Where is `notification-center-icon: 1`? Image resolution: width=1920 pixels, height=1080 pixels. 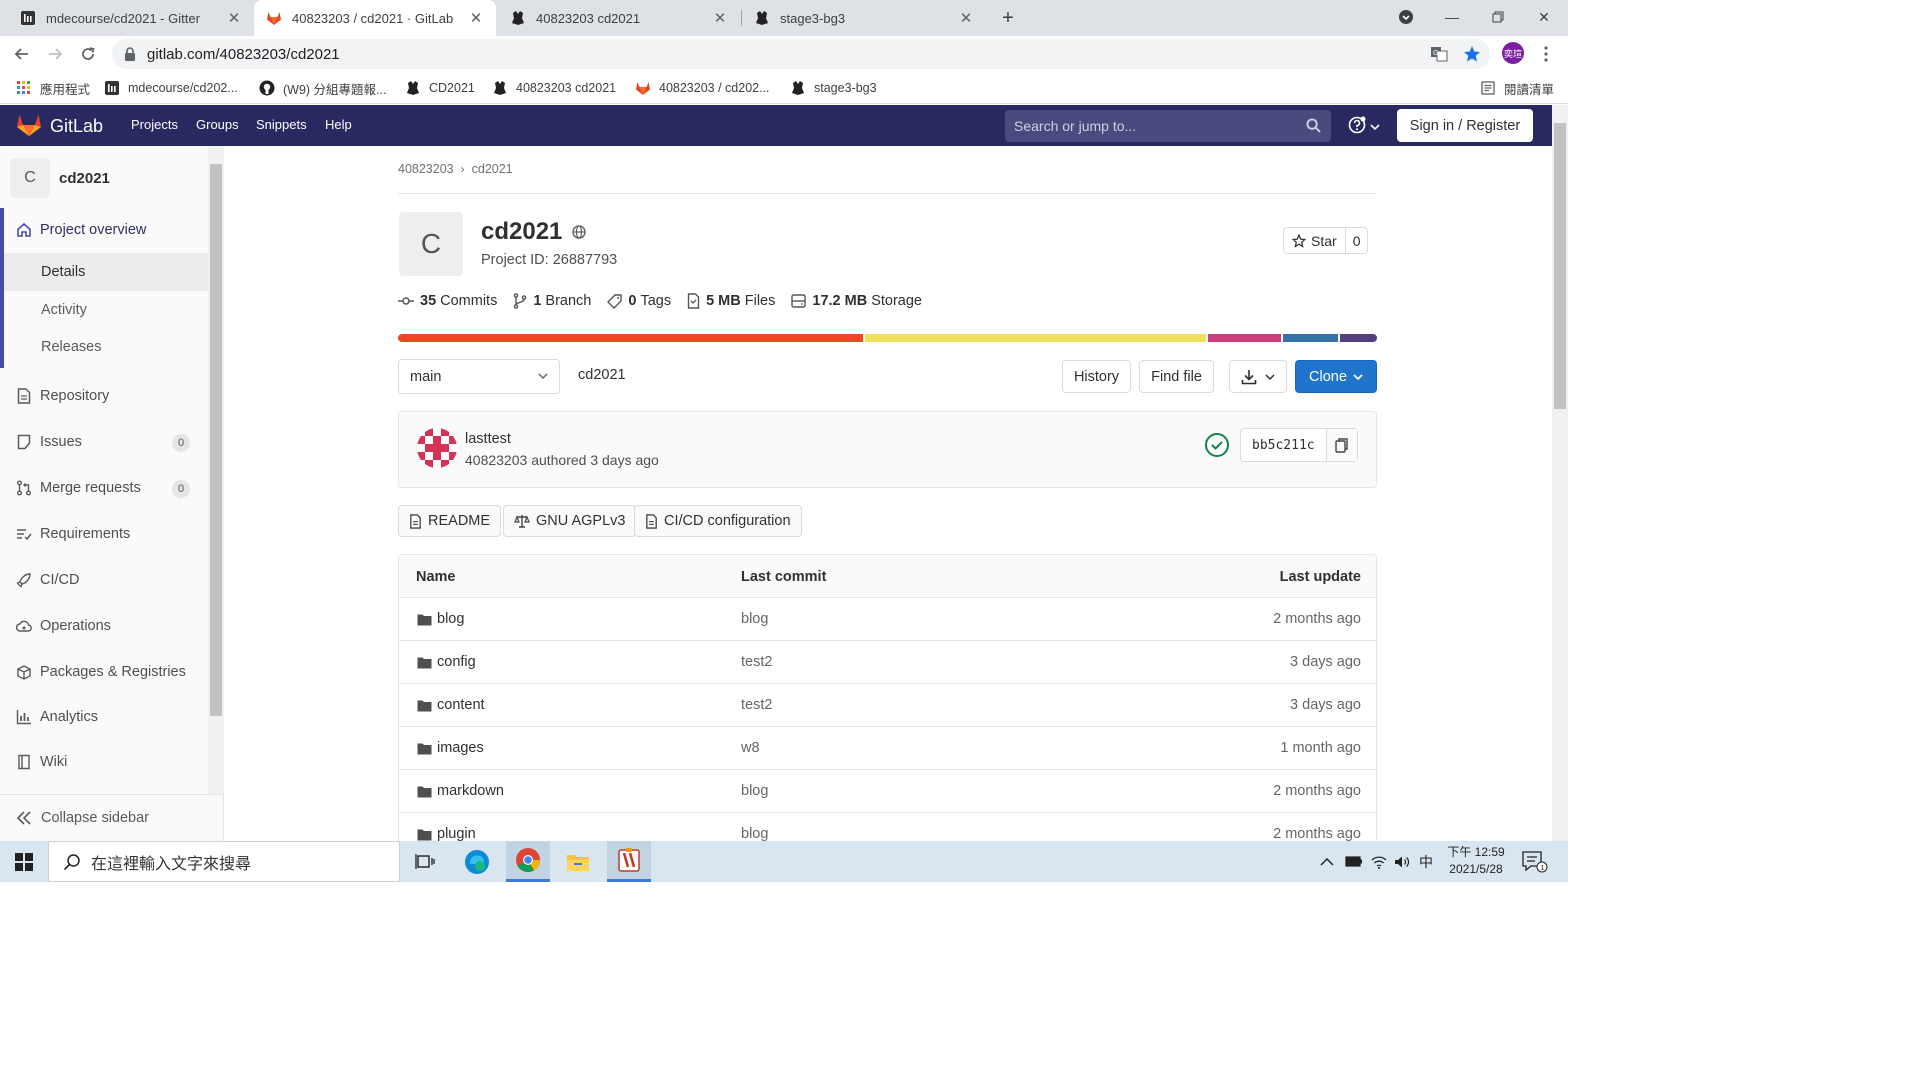 notification-center-icon: 1 is located at coordinates (1536, 863).